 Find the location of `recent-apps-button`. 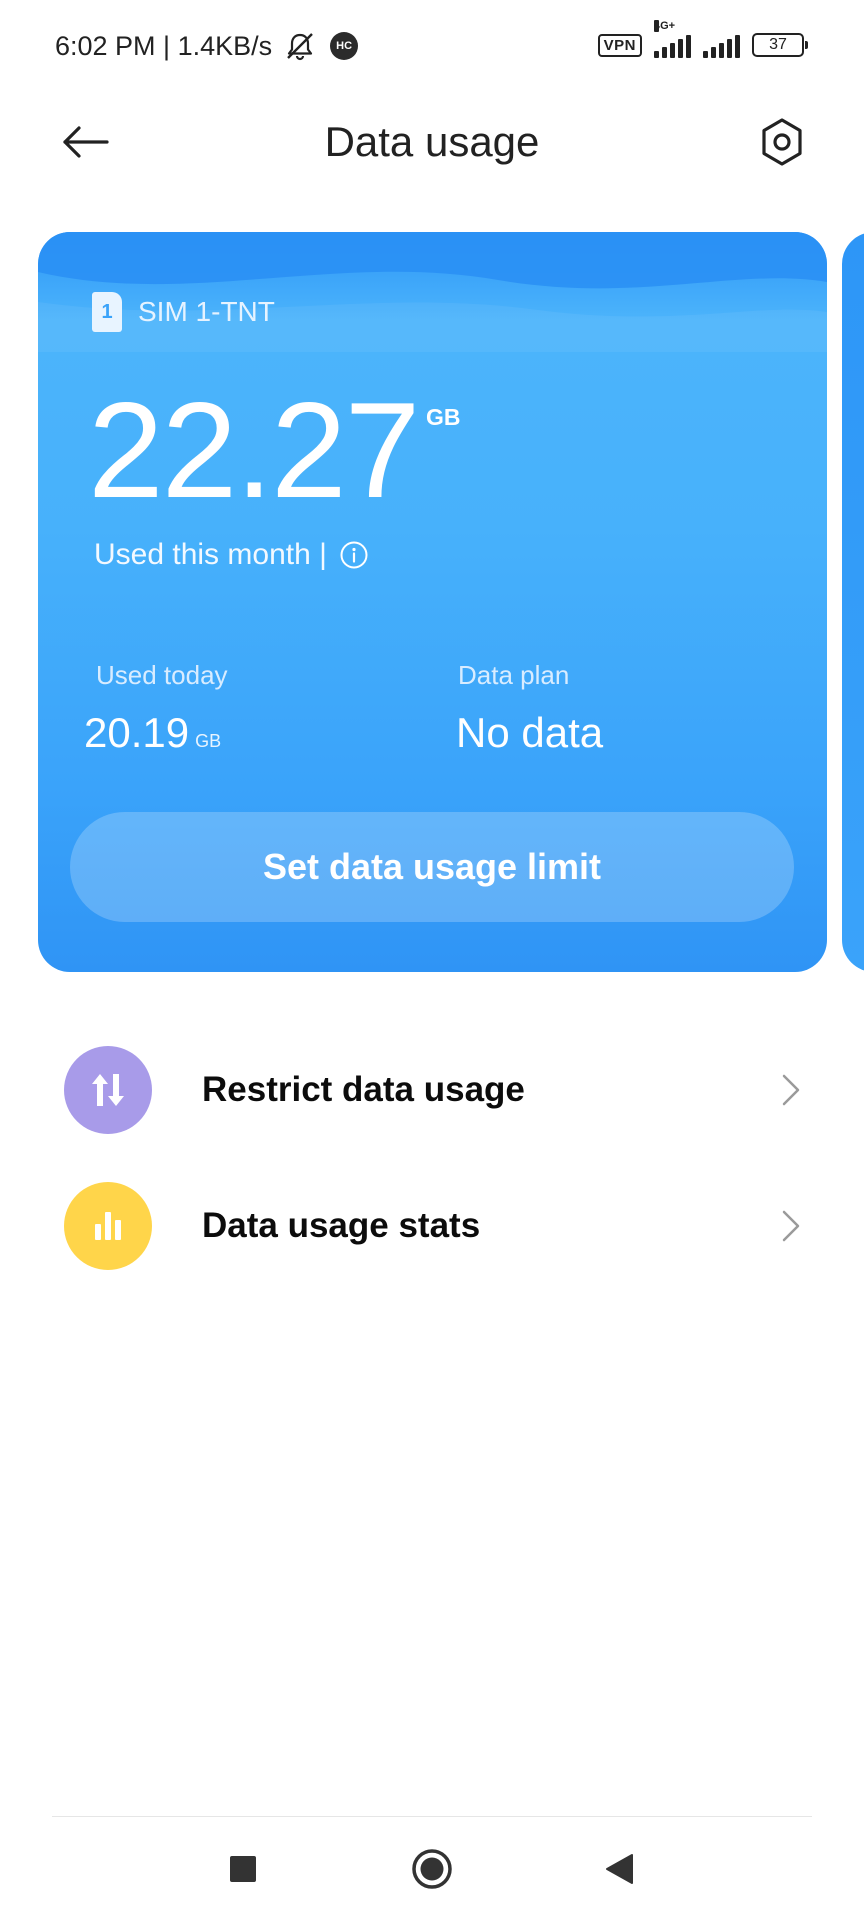

recent-apps-button is located at coordinates (243, 1869).